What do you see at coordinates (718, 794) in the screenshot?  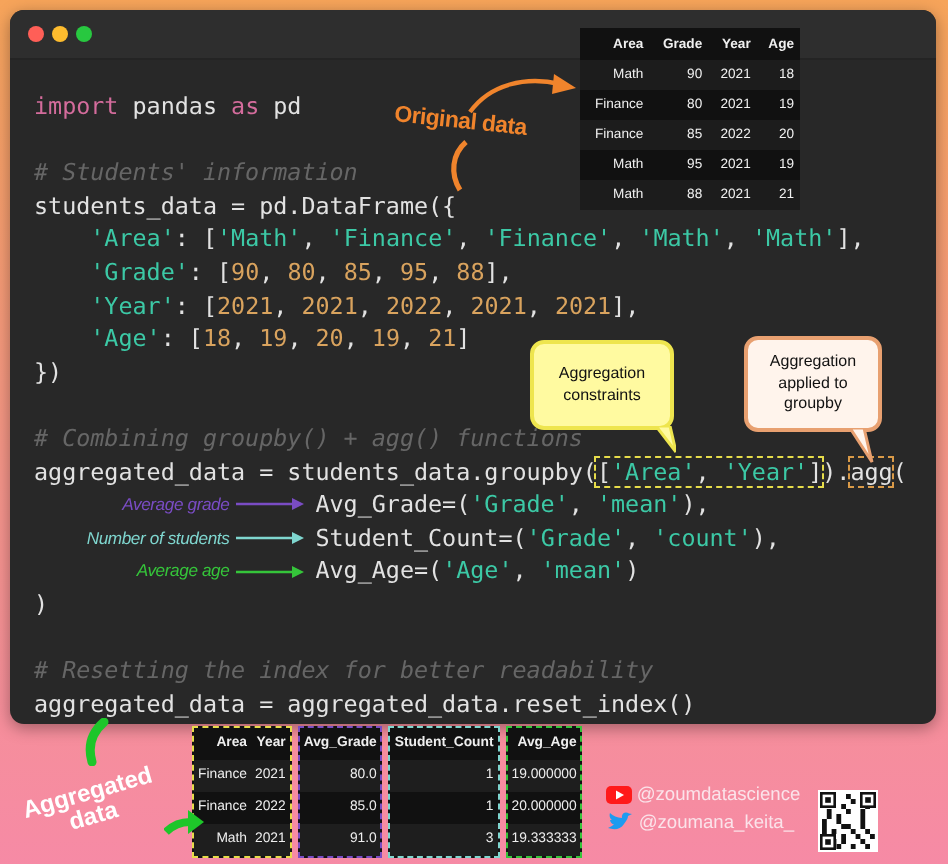 I see `social-handle: @zoumdatascience` at bounding box center [718, 794].